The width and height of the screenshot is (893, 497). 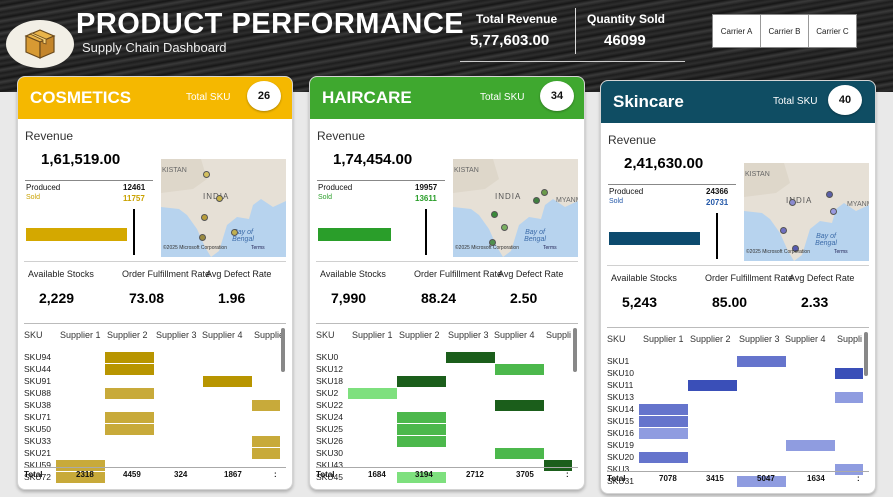 What do you see at coordinates (447, 474) in the screenshot?
I see `matrix-total-row: Total 1684 3194 2712 3705:` at bounding box center [447, 474].